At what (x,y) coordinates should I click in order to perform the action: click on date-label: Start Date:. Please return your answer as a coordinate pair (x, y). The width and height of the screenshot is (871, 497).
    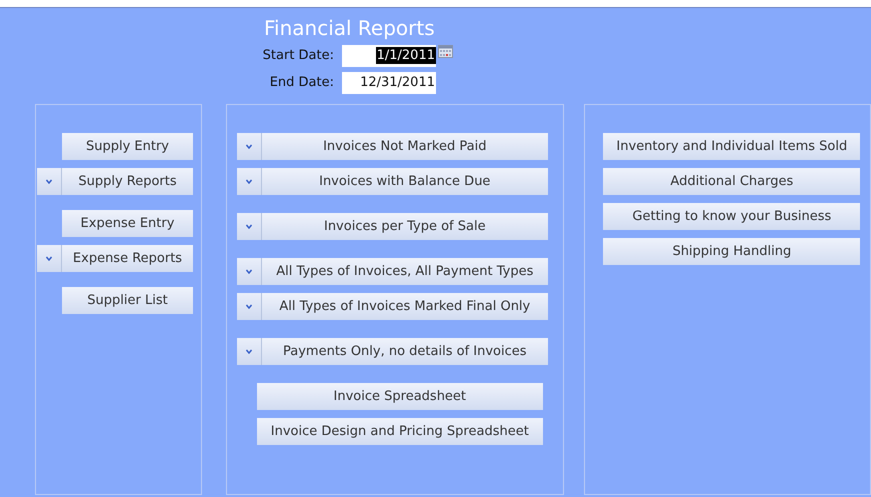
    Looking at the image, I should click on (298, 55).